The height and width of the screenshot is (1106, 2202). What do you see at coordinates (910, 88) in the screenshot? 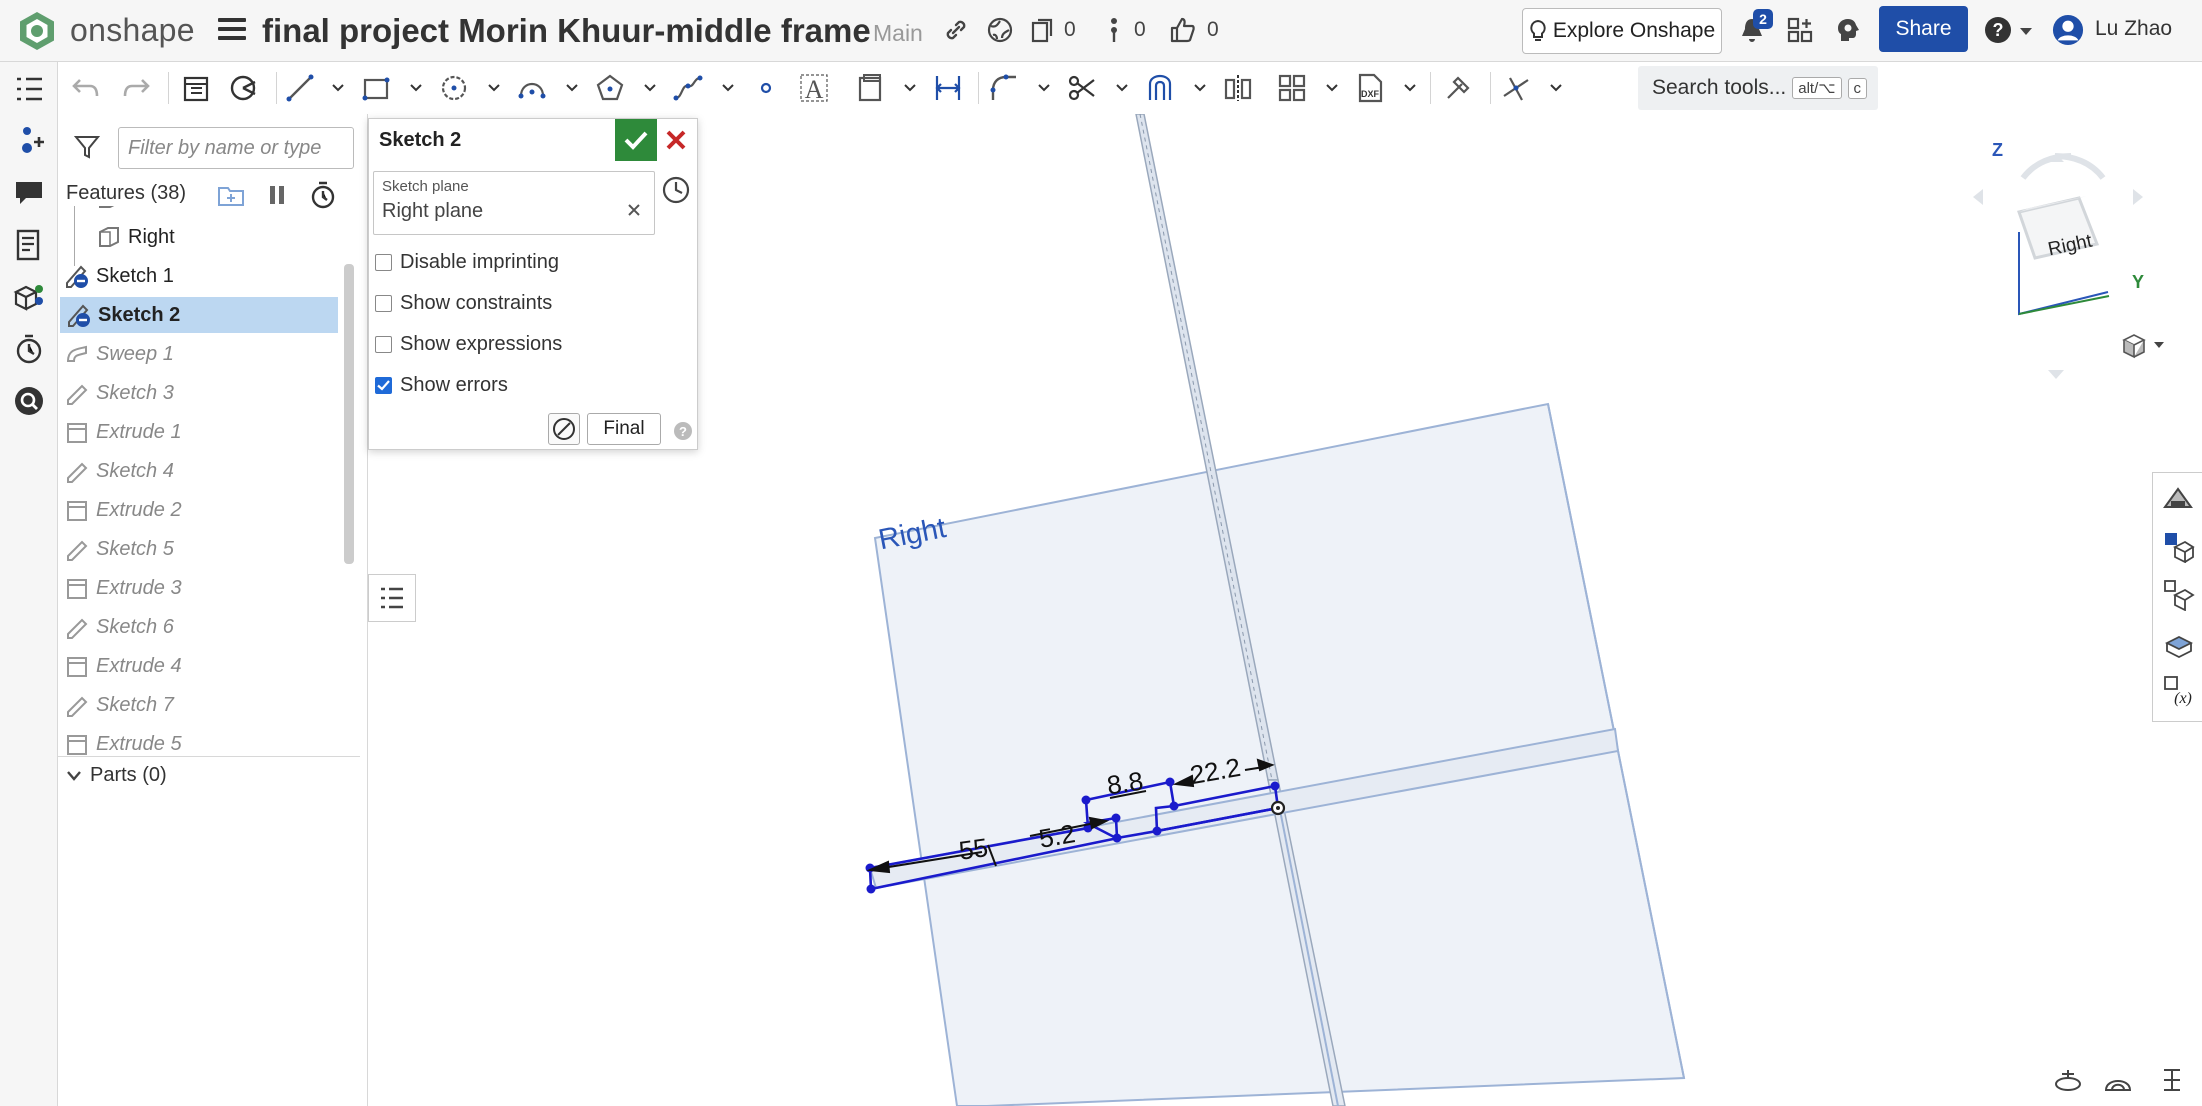
I see `insert-caret-icon` at bounding box center [910, 88].